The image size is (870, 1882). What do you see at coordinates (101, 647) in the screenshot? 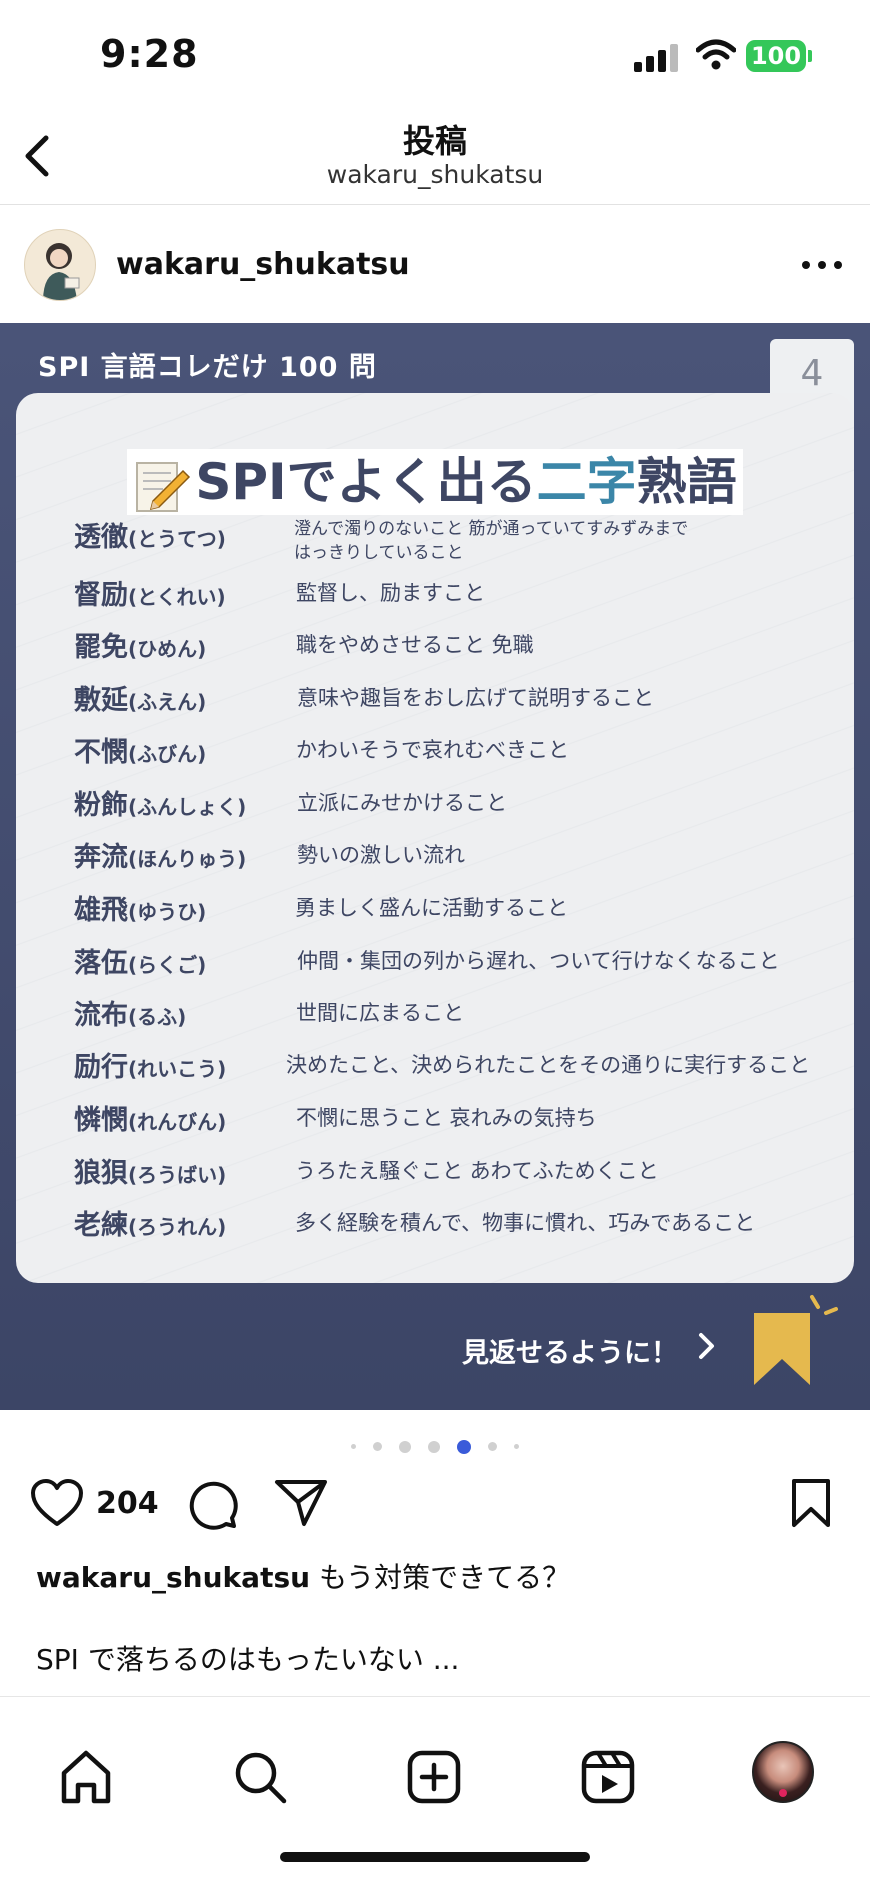
I see `vocab-word: 罷免` at bounding box center [101, 647].